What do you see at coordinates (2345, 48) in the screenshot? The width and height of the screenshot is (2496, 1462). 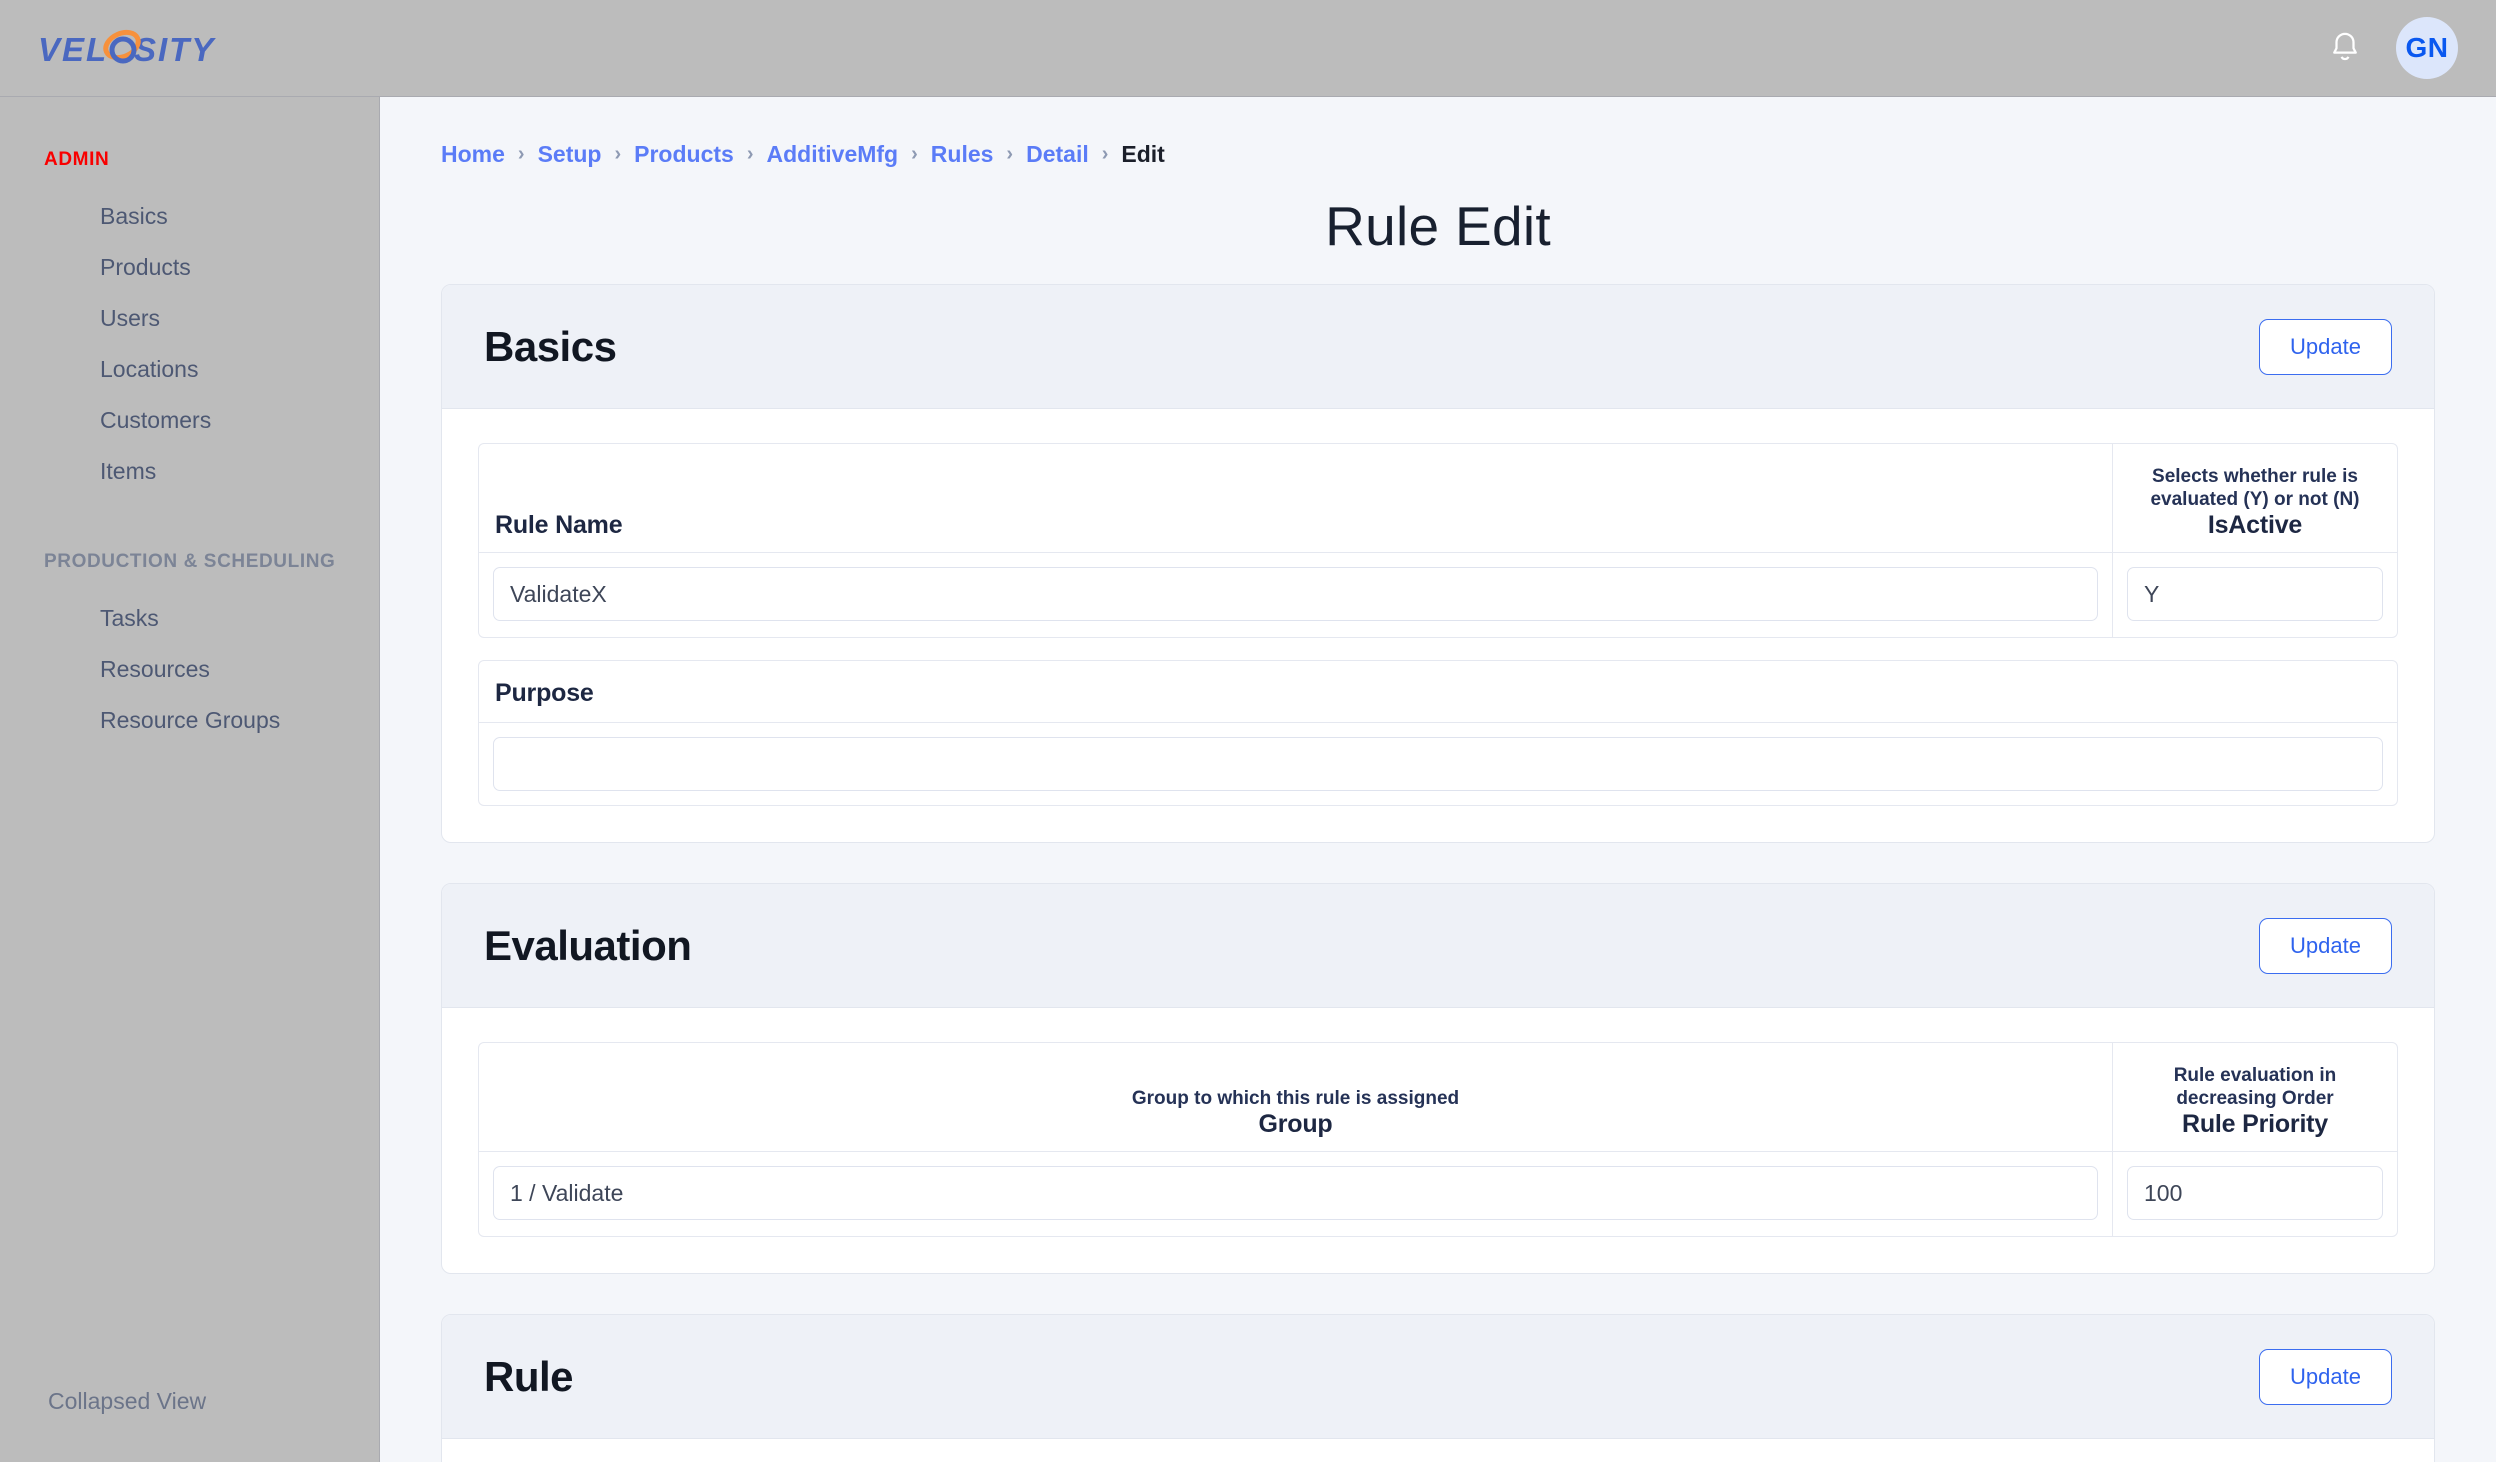 I see `bell-icon` at bounding box center [2345, 48].